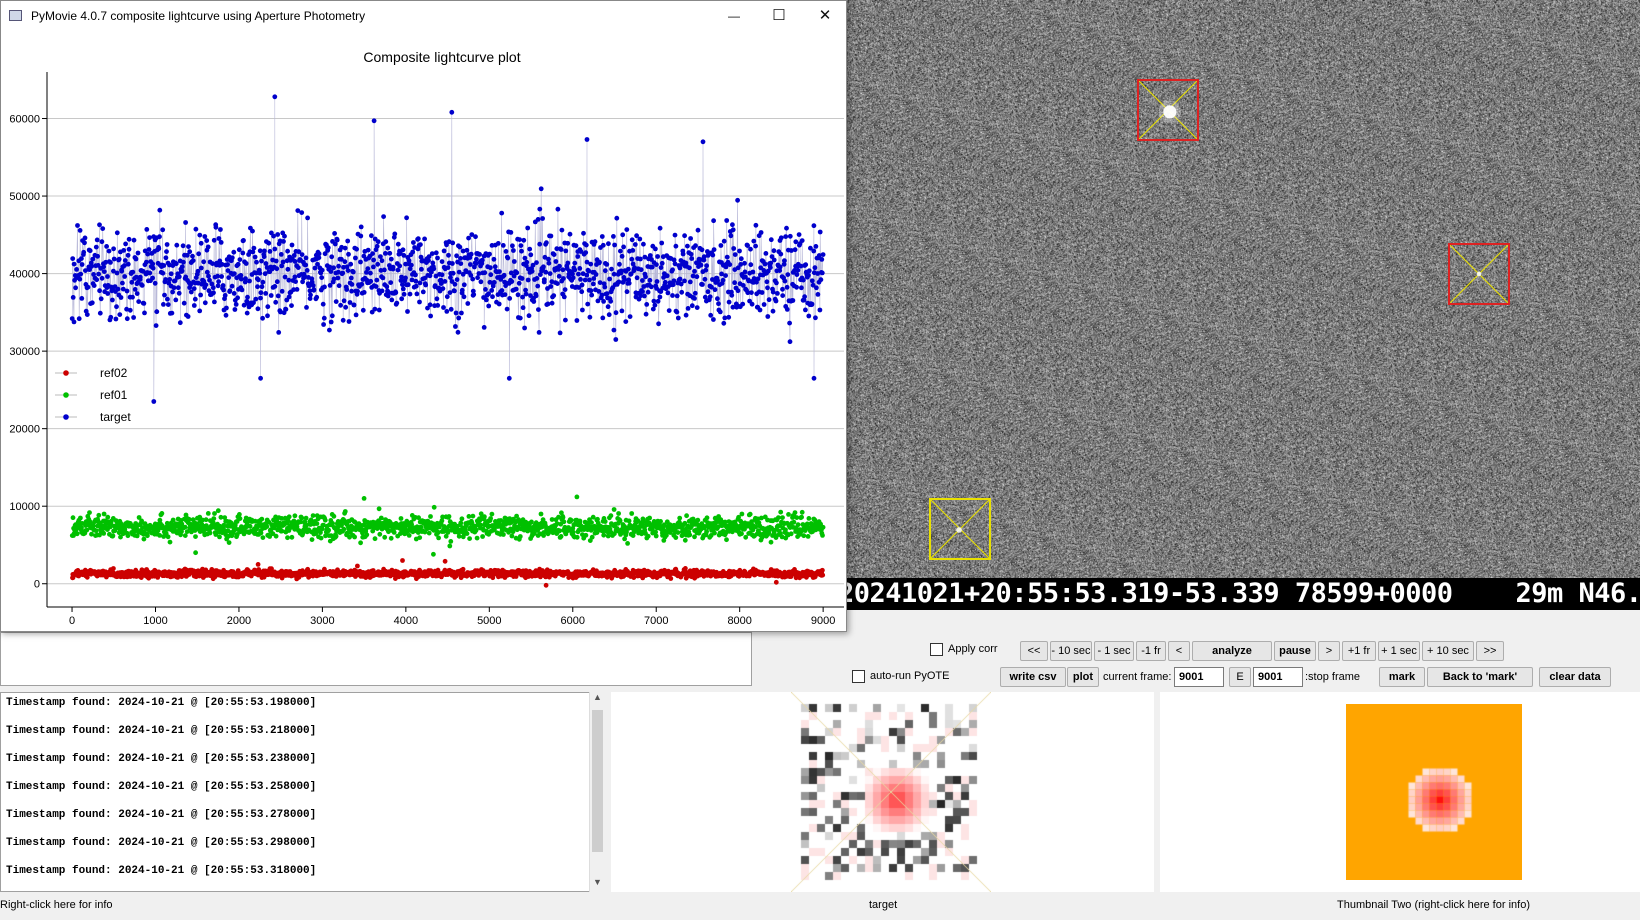 The width and height of the screenshot is (1640, 920). Describe the element at coordinates (1399, 651) in the screenshot. I see `forward-1-sec-button: + 1 sec` at that location.